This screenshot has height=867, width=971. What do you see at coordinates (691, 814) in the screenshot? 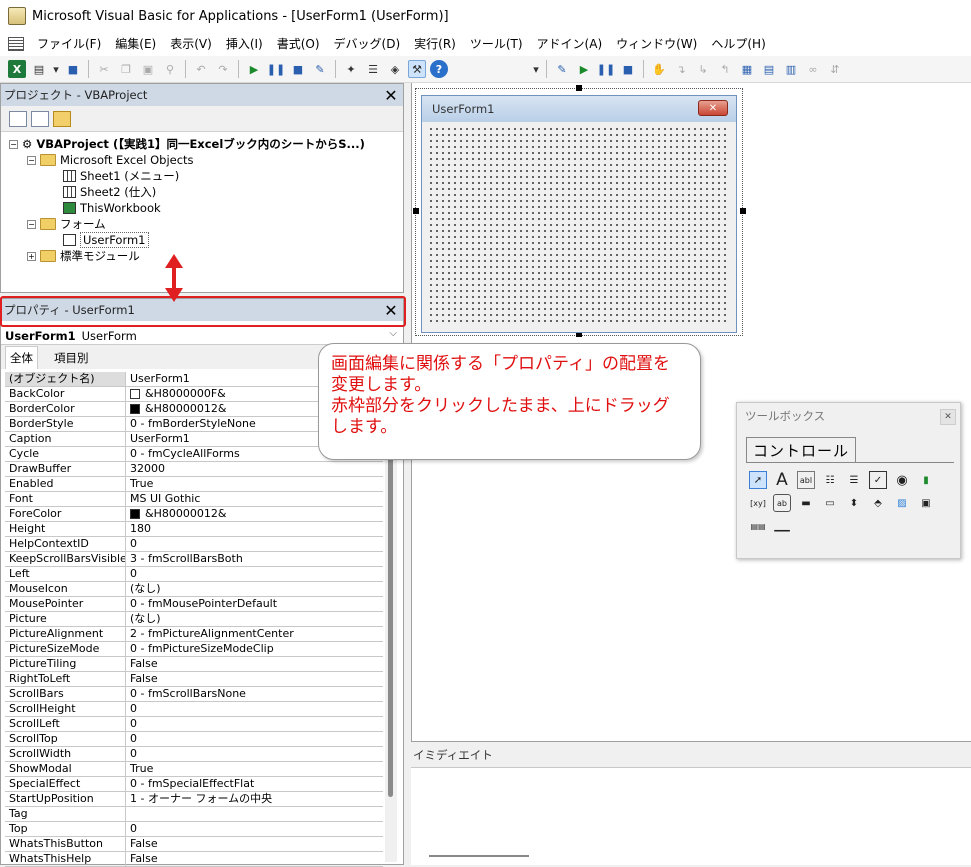
I see `immediate-input` at bounding box center [691, 814].